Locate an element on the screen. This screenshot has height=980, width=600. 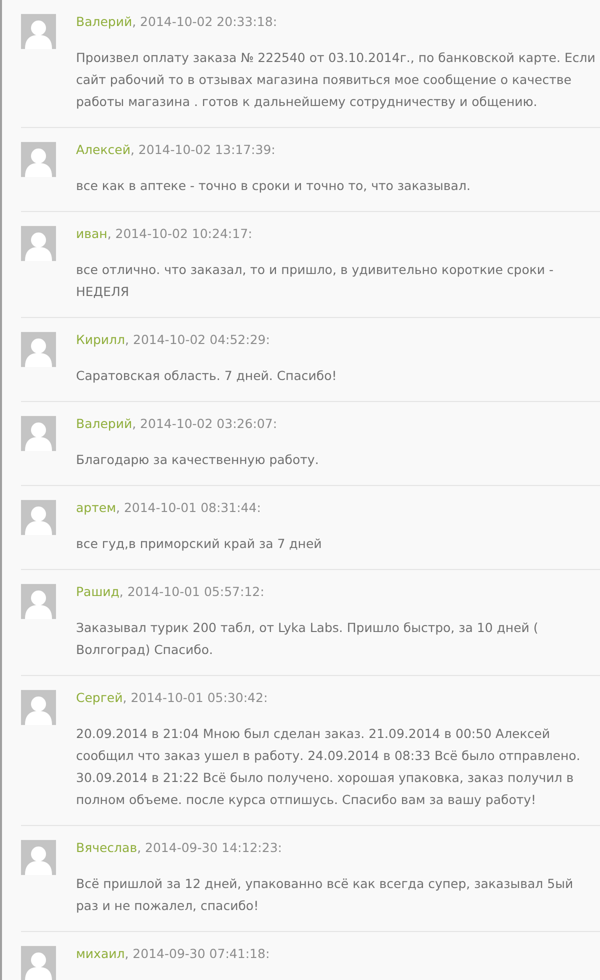
comment-date: , 2014-10-01 08:31:44: is located at coordinates (188, 507).